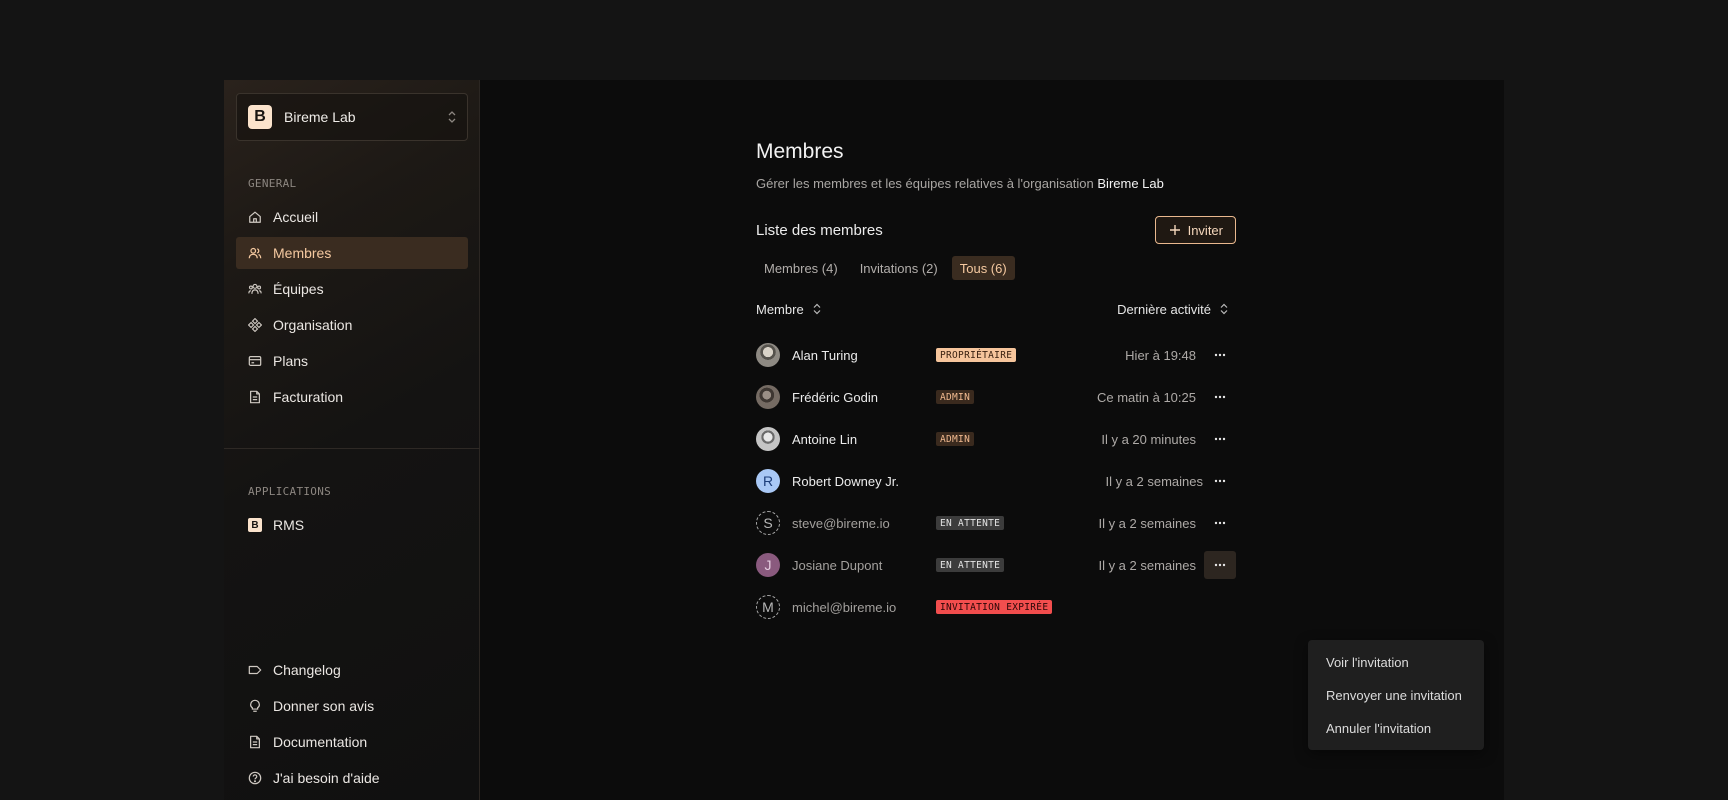 The width and height of the screenshot is (1728, 800). I want to click on member-name: Alan Turing, so click(825, 355).